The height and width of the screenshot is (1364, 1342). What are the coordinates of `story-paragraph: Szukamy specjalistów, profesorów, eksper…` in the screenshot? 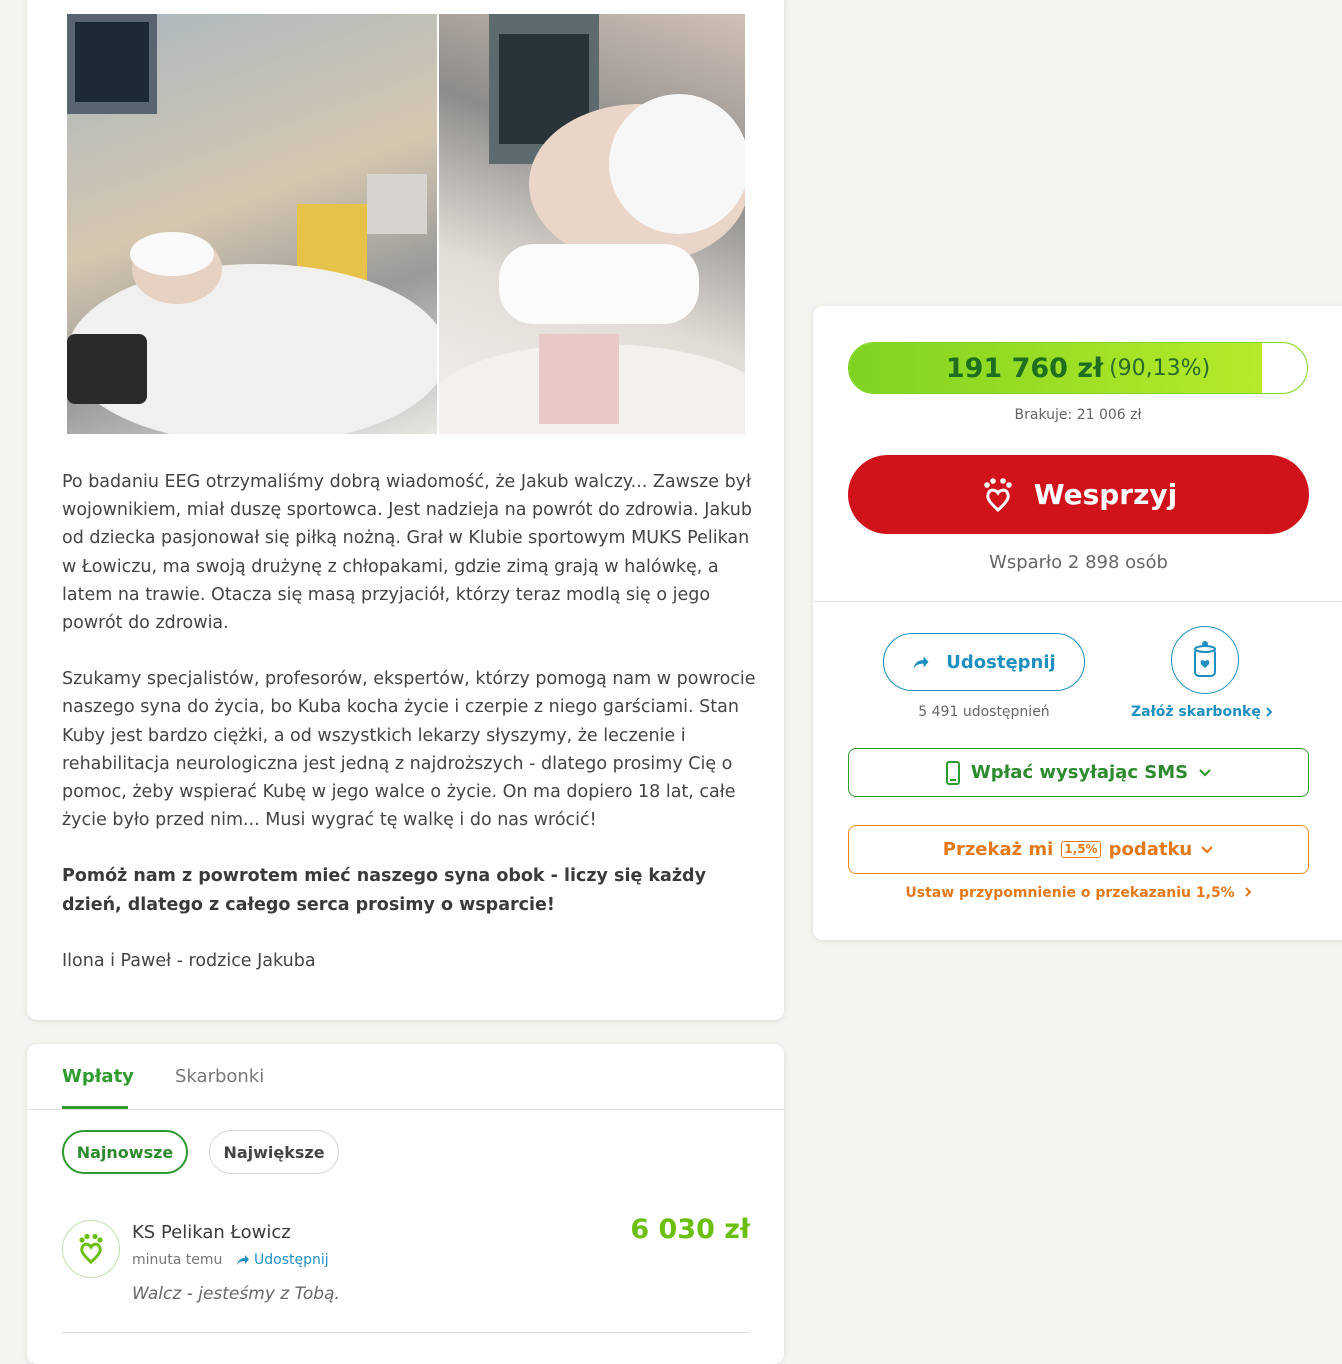 It's located at (409, 750).